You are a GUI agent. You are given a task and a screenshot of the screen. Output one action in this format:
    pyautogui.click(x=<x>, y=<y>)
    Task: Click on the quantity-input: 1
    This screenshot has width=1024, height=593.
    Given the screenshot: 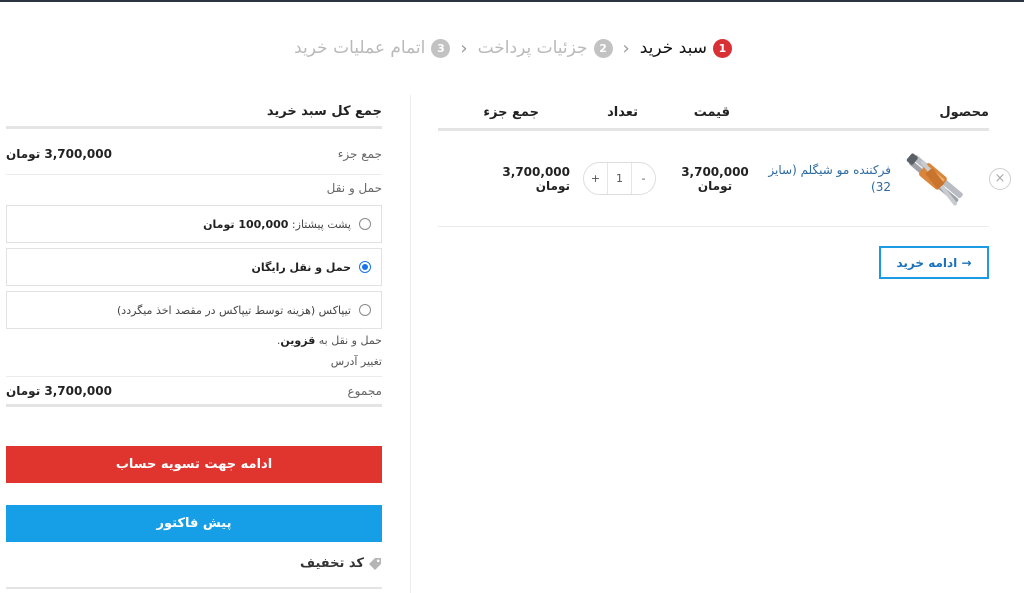 What is the action you would take?
    pyautogui.click(x=619, y=178)
    